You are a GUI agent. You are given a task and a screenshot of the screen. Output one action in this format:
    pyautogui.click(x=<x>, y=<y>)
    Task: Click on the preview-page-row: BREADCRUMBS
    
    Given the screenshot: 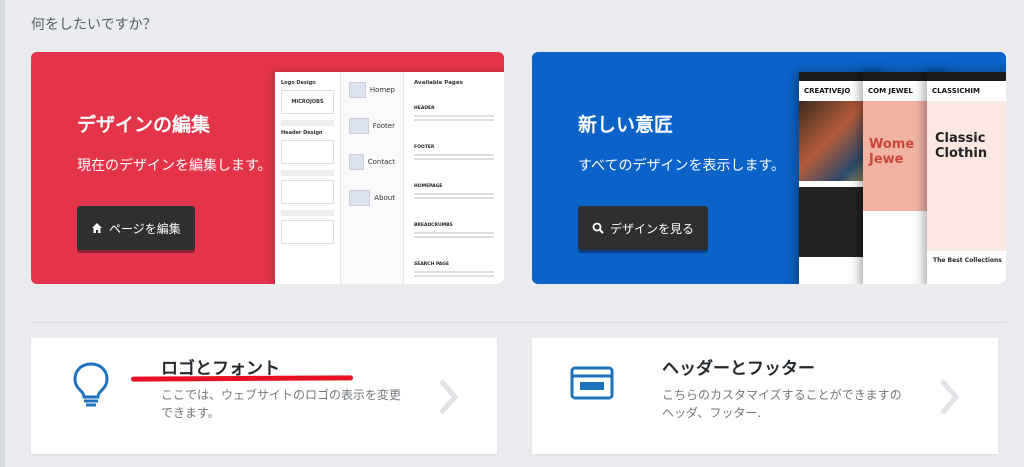 What is the action you would take?
    pyautogui.click(x=457, y=224)
    